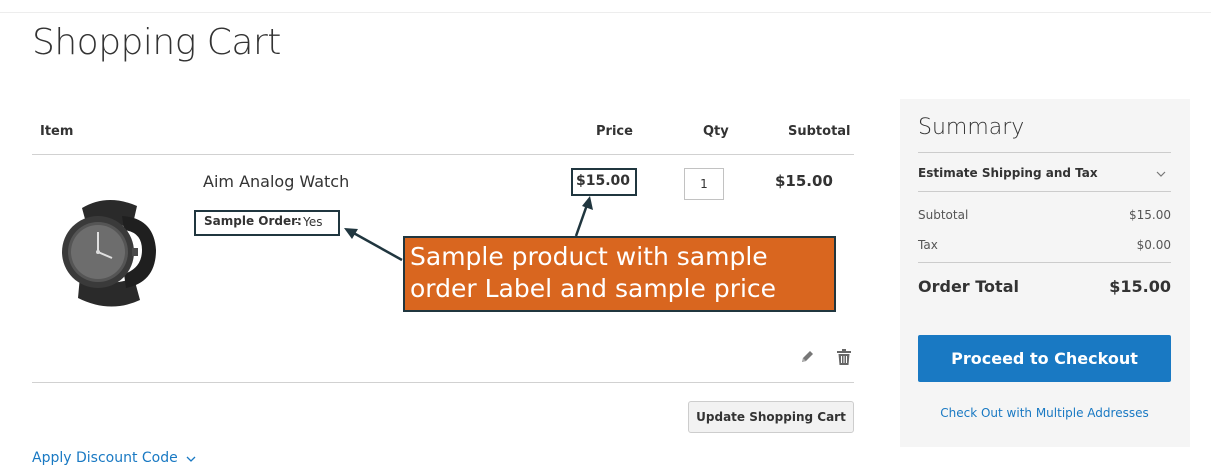 The width and height of the screenshot is (1211, 473). What do you see at coordinates (804, 181) in the screenshot?
I see `item-subtotal: $15.00` at bounding box center [804, 181].